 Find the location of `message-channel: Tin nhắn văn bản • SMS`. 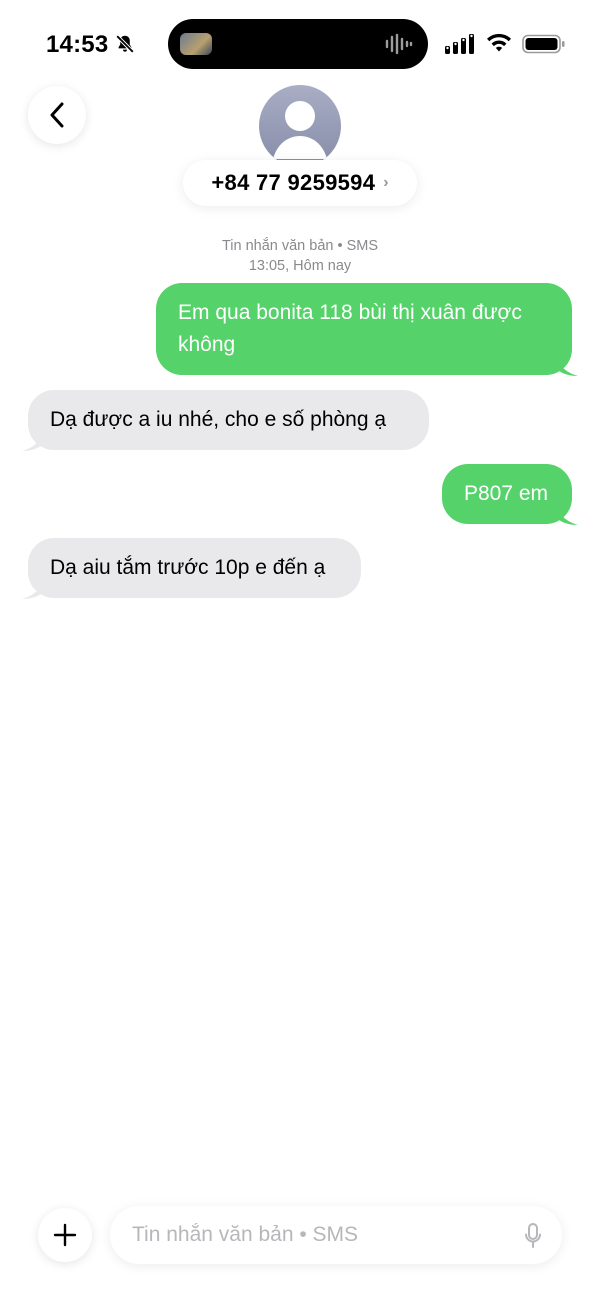

message-channel: Tin nhắn văn bản • SMS is located at coordinates (300, 246).